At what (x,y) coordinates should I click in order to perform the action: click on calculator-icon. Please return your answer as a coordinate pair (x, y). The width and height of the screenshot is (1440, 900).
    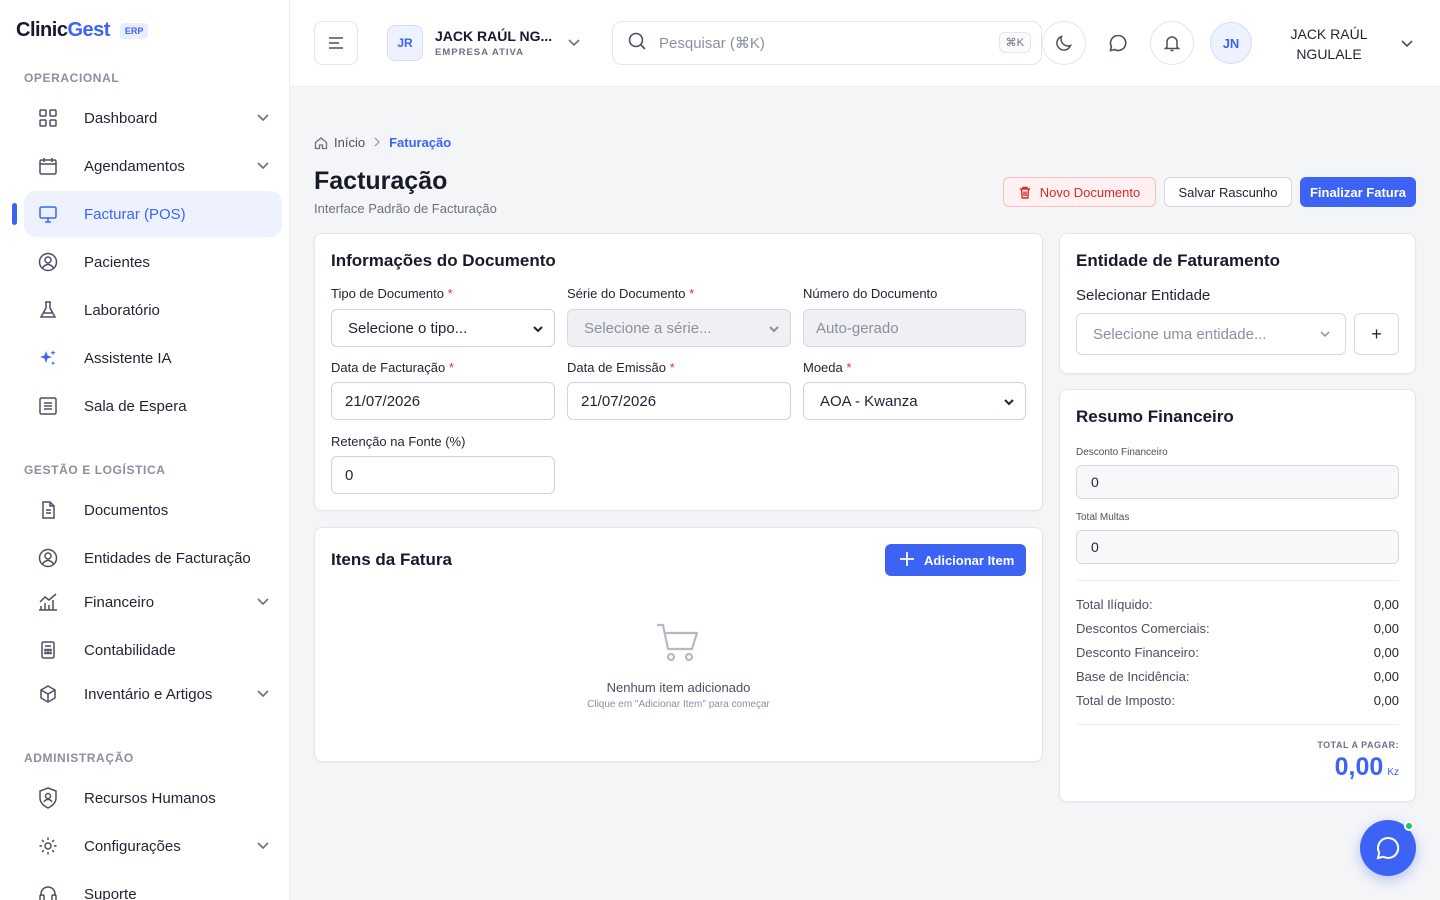
    Looking at the image, I should click on (48, 650).